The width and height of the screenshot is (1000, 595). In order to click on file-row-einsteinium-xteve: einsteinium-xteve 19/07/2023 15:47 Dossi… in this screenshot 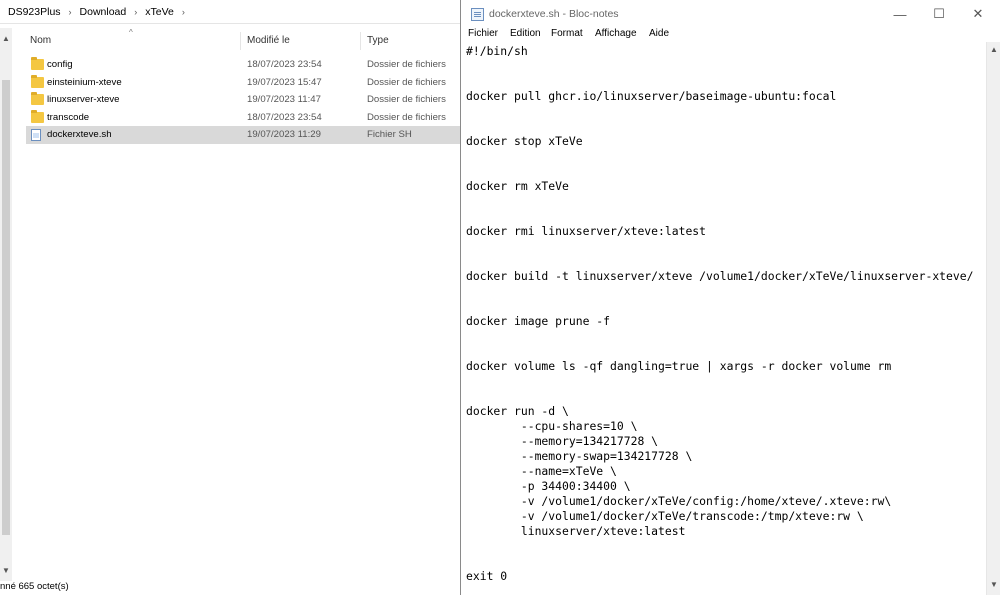, I will do `click(246, 83)`.